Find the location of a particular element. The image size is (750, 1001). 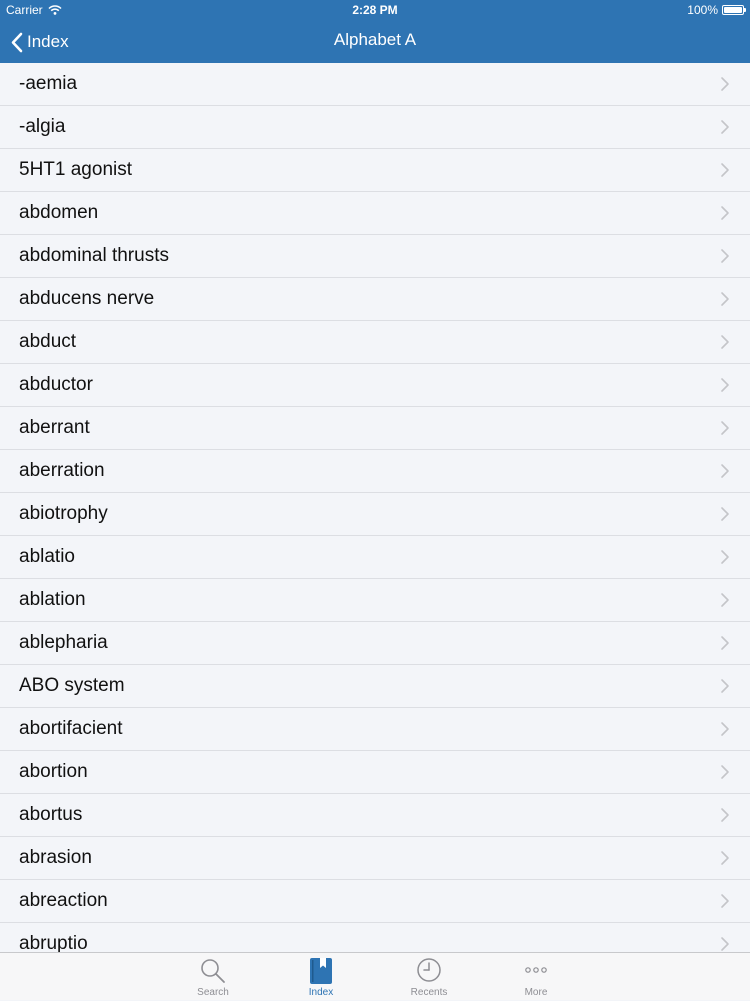

tab-recents: Recents is located at coordinates (429, 977).